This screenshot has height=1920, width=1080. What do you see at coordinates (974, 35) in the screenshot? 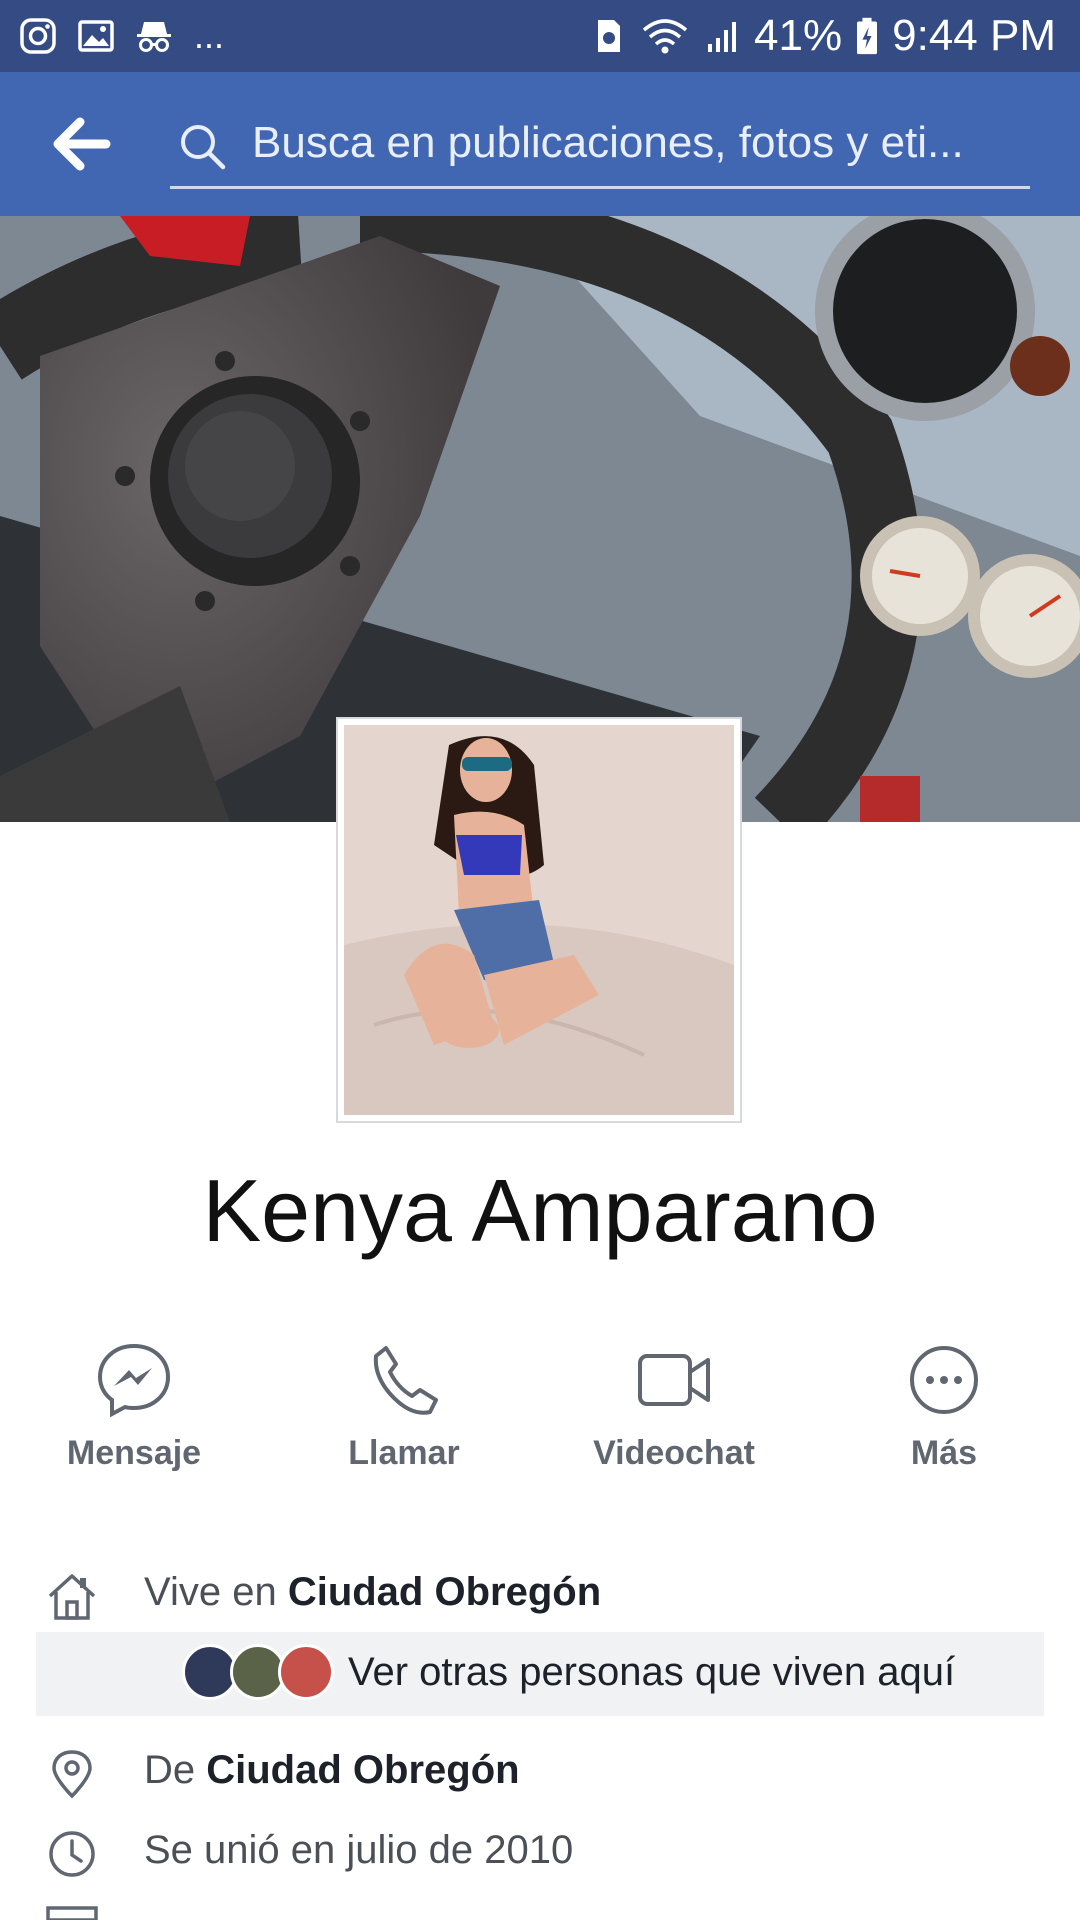
I see `clock: 9:44 PM` at bounding box center [974, 35].